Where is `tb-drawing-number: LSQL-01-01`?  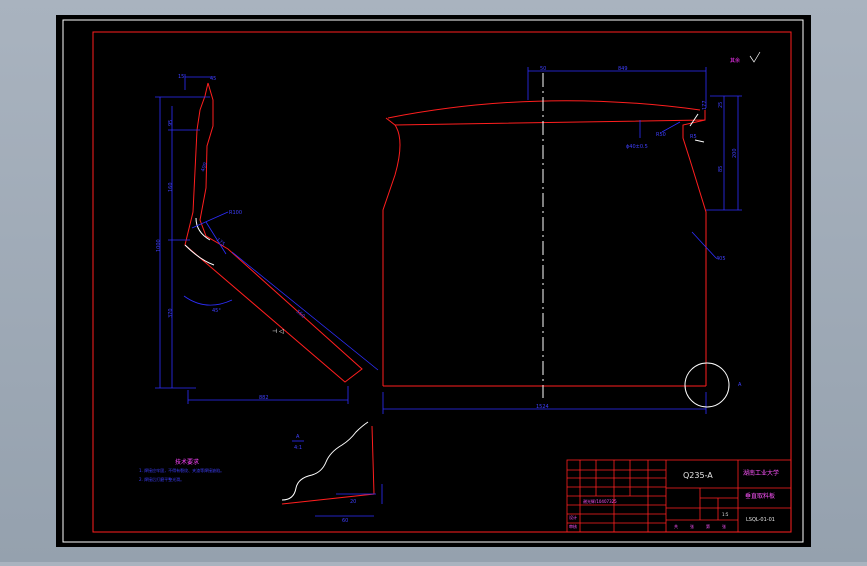
tb-drawing-number: LSQL-01-01 is located at coordinates (760, 520).